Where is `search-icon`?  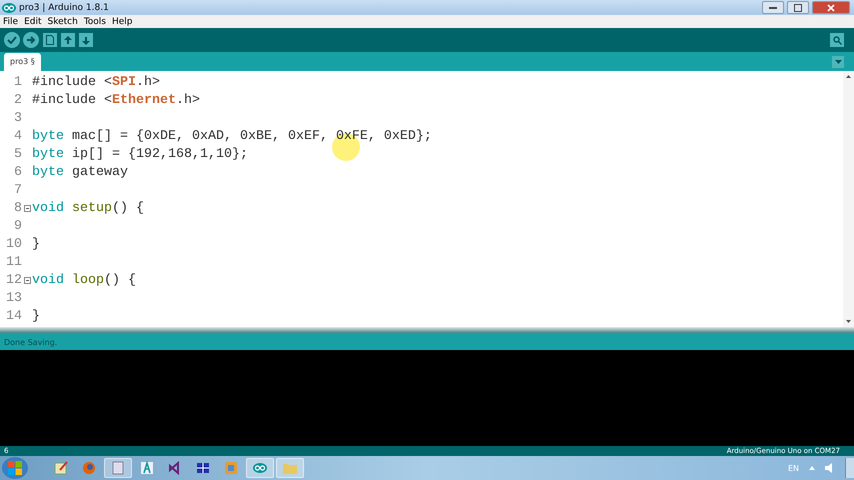
search-icon is located at coordinates (837, 40).